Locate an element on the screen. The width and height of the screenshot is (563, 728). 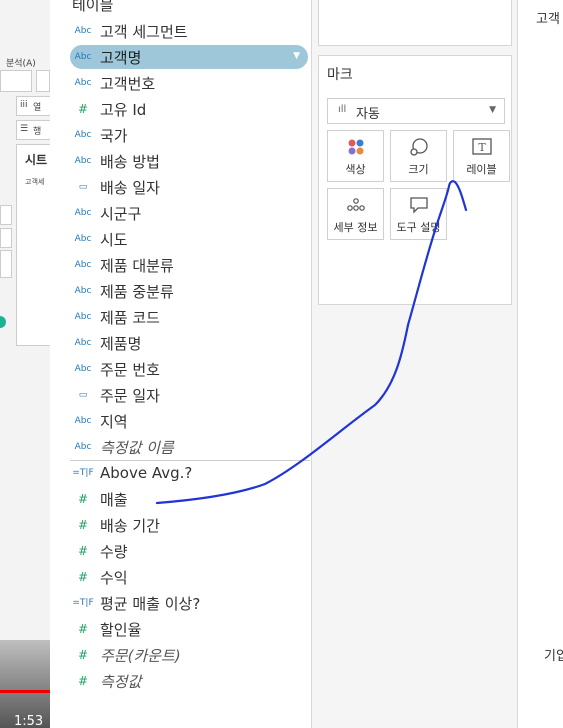
boolean-type-icon: =T|F is located at coordinates (83, 473).